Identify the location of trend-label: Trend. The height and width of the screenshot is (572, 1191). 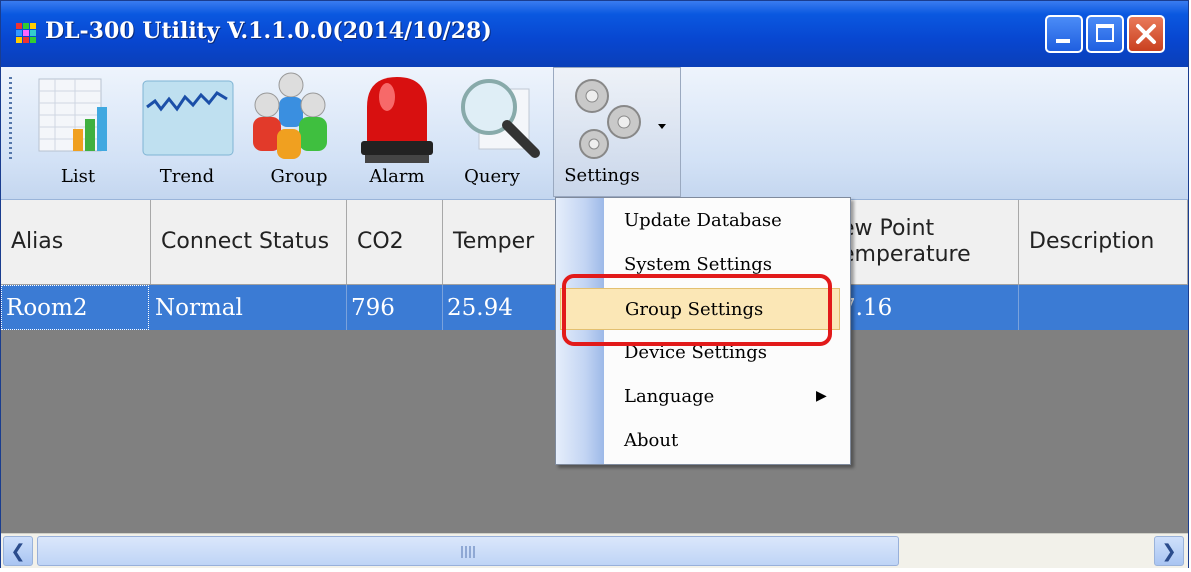
(187, 176).